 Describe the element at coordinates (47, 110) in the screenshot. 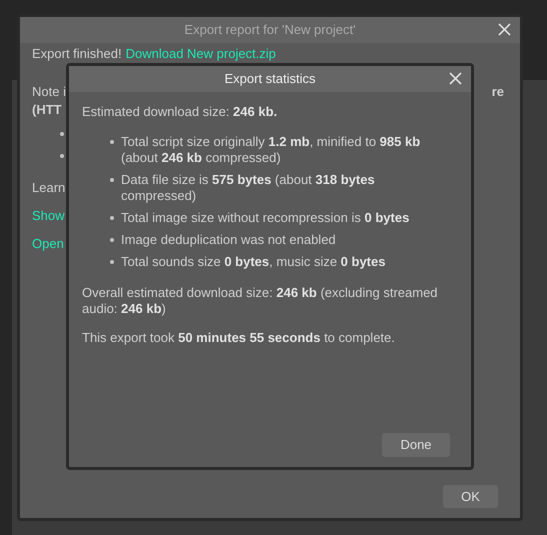

I see `note-text: (HTT` at that location.